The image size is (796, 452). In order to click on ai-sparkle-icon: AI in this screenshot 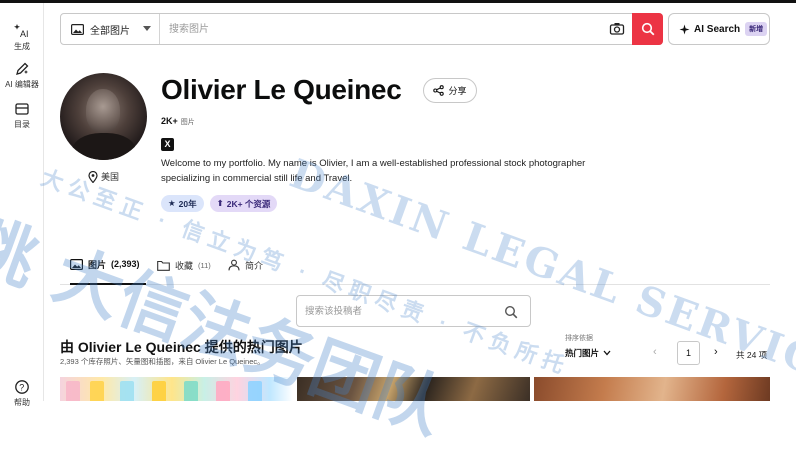, I will do `click(22, 31)`.